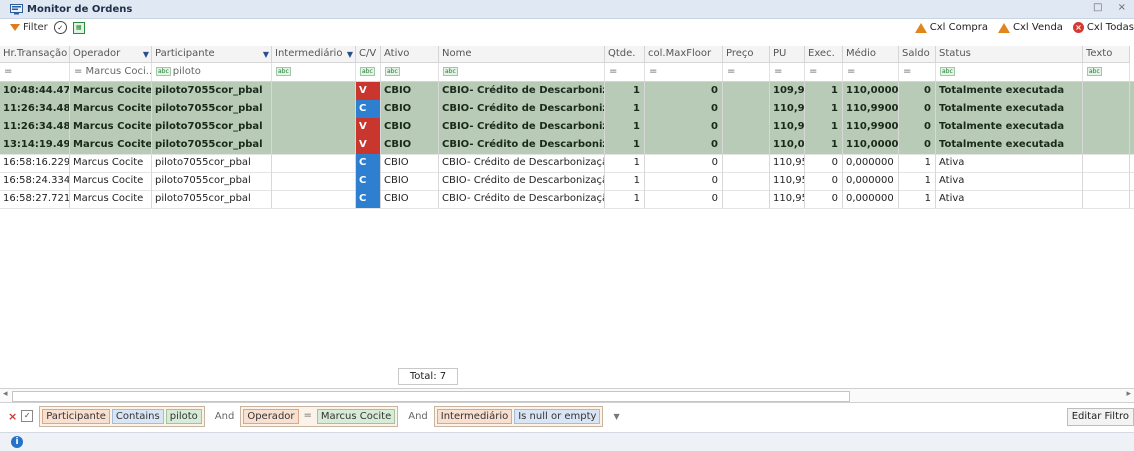 The width and height of the screenshot is (1134, 451). Describe the element at coordinates (1106, 72) in the screenshot. I see `filter-cell-texto: abc` at that location.